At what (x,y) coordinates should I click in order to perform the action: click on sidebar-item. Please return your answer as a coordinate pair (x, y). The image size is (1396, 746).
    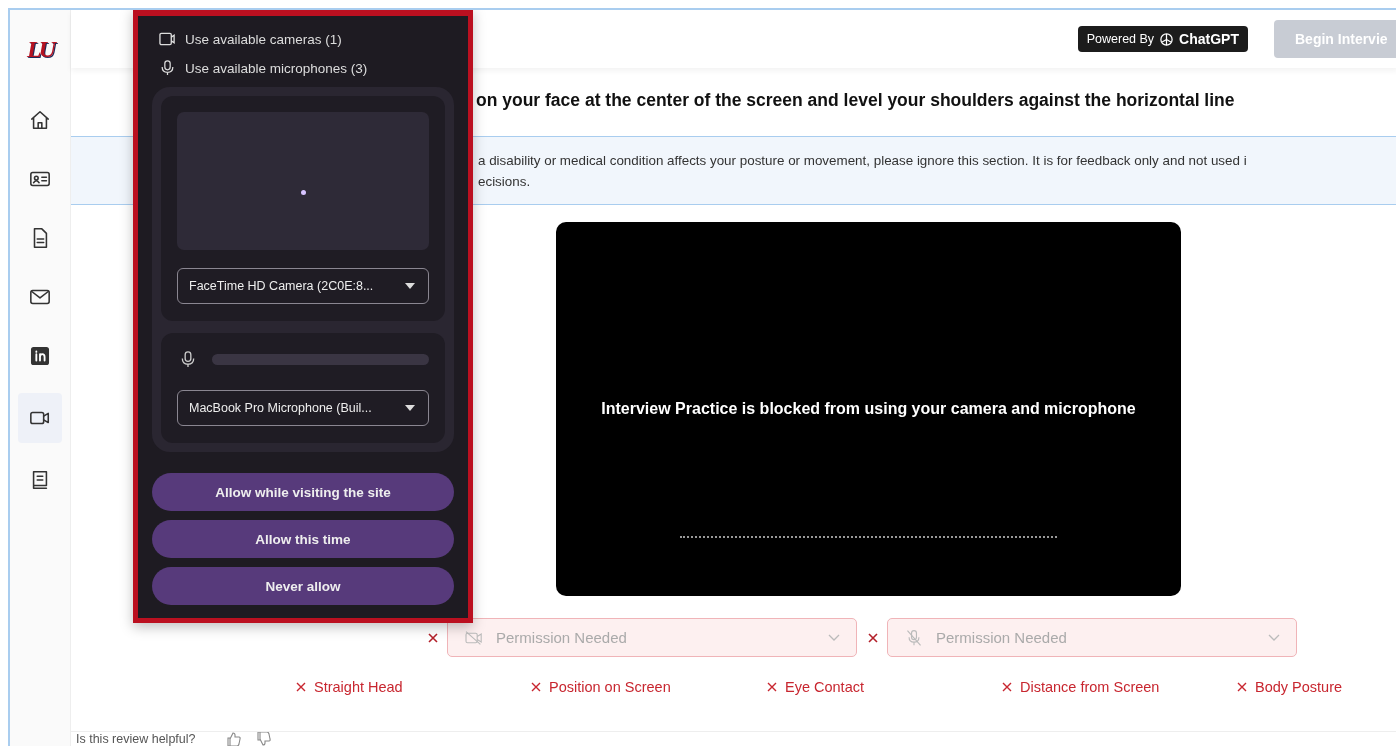
    Looking at the image, I should click on (40, 418).